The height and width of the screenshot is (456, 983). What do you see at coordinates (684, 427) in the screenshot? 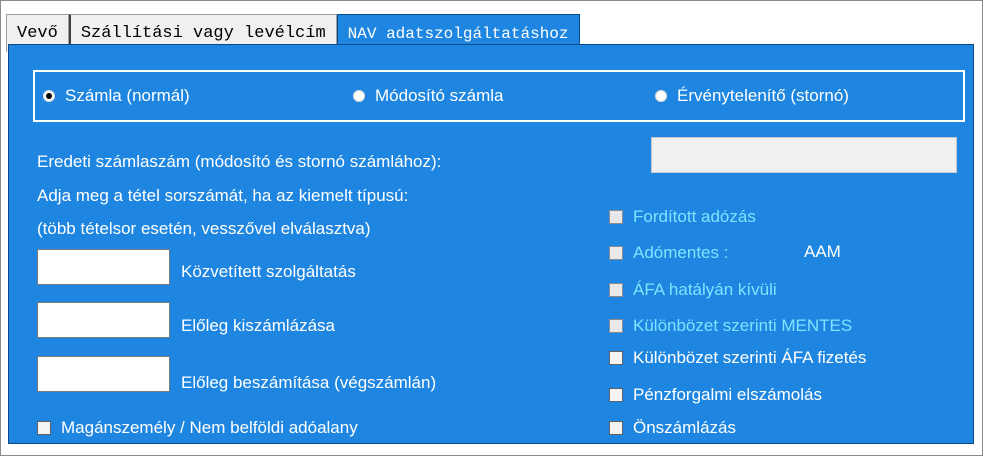
I see `checkbox-label: Önszámlázás` at bounding box center [684, 427].